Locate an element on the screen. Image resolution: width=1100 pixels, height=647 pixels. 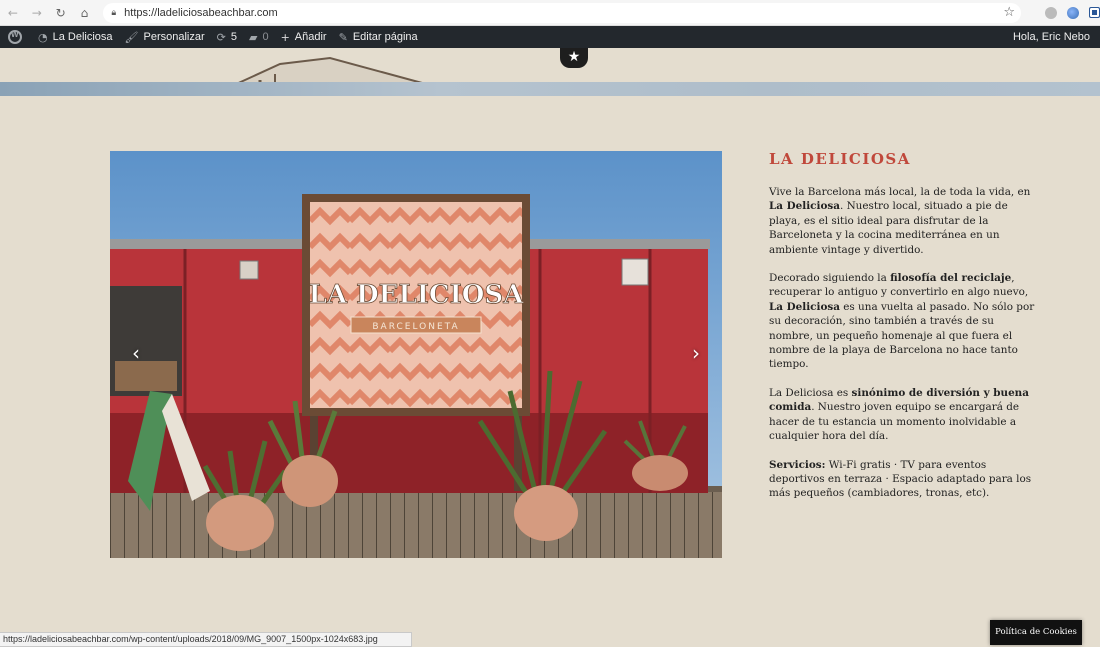
p2-bold-1: filosofía del reciclaje is located at coordinates (951, 278).